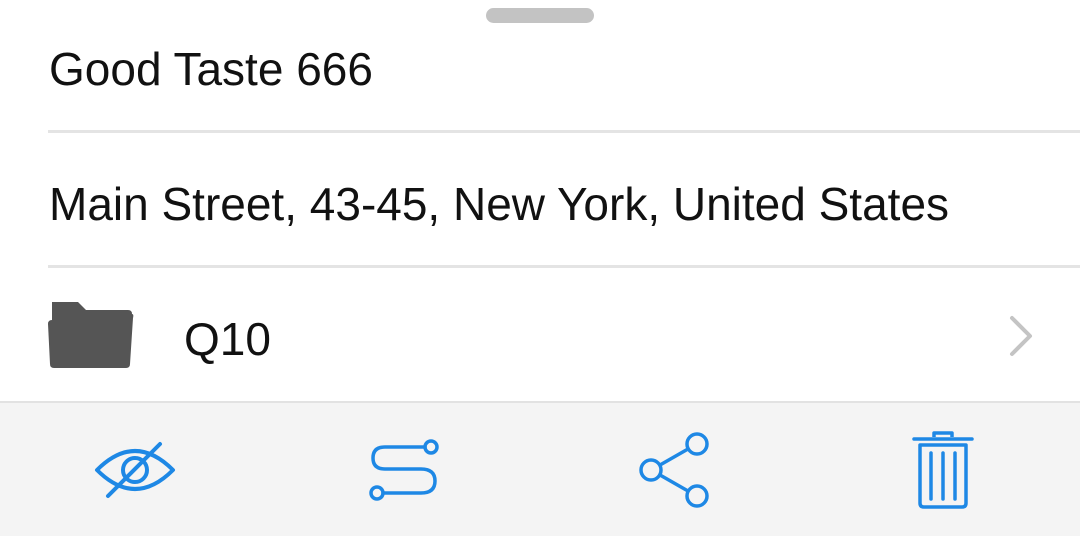 The width and height of the screenshot is (1080, 536). I want to click on delete-button, so click(943, 469).